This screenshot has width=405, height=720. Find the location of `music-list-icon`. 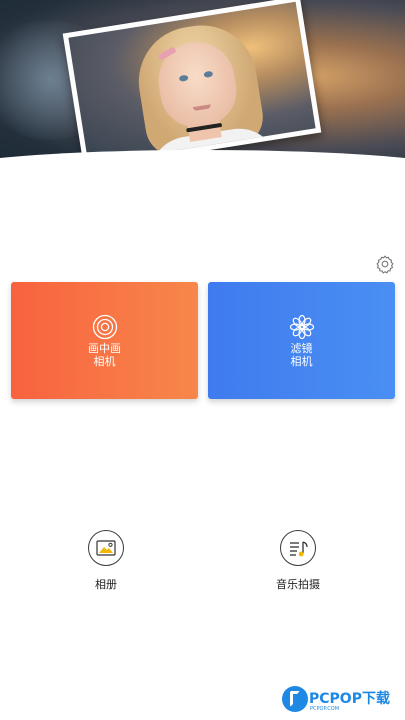

music-list-icon is located at coordinates (299, 549).